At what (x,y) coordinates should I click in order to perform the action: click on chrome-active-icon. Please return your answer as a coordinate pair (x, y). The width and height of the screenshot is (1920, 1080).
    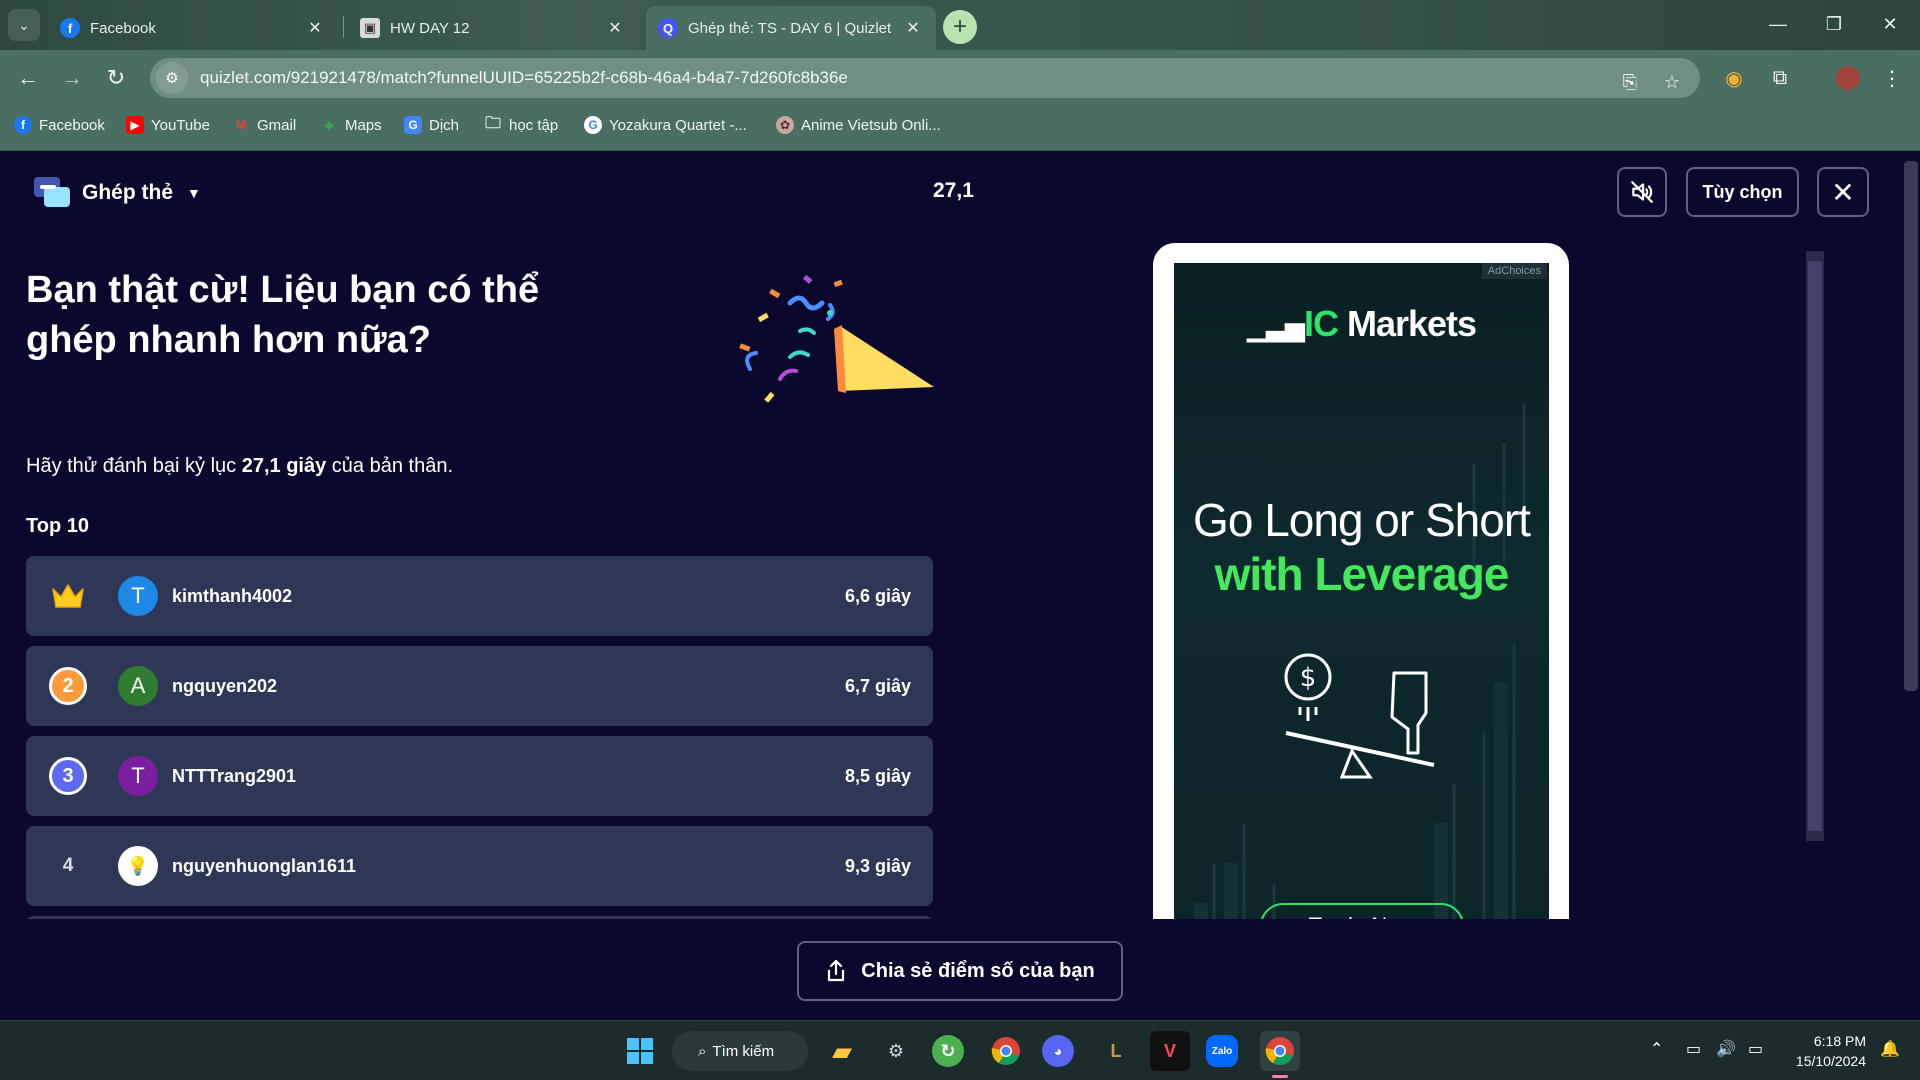
    Looking at the image, I should click on (1280, 1051).